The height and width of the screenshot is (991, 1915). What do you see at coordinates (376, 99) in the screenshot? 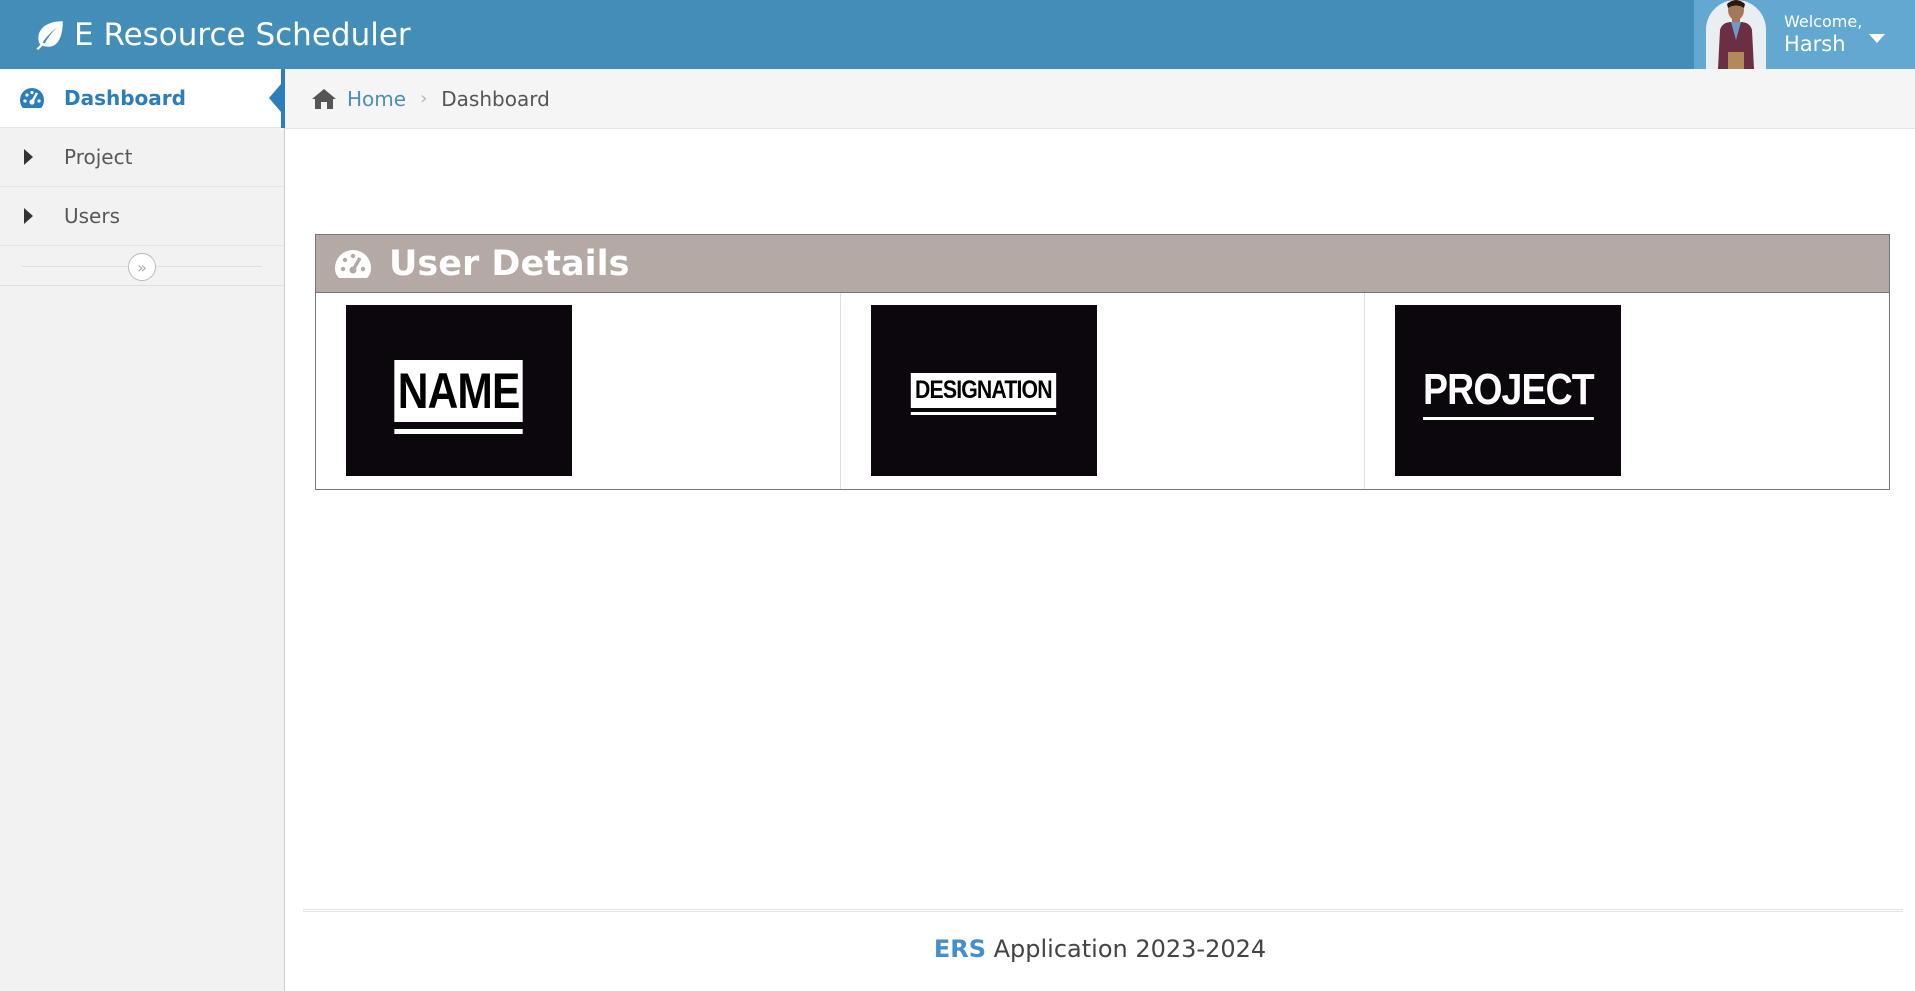
I see `breadcrumb-home-link: Home` at bounding box center [376, 99].